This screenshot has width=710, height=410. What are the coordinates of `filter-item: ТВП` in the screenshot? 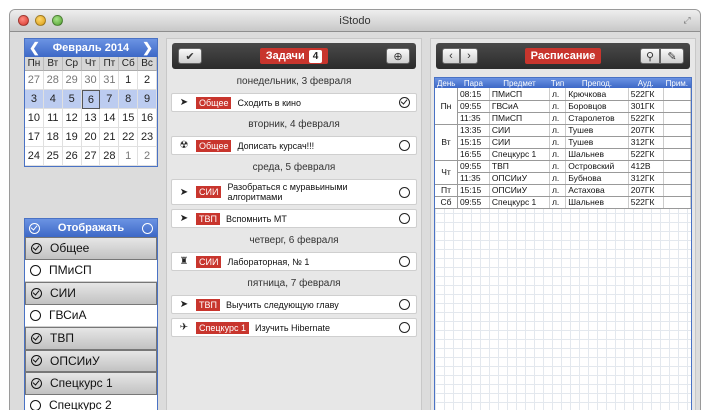 It's located at (91, 338).